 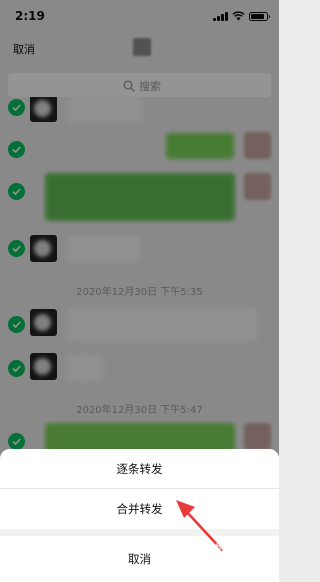 I want to click on forward-one-by-one-option: 逐条转发, so click(x=139, y=469).